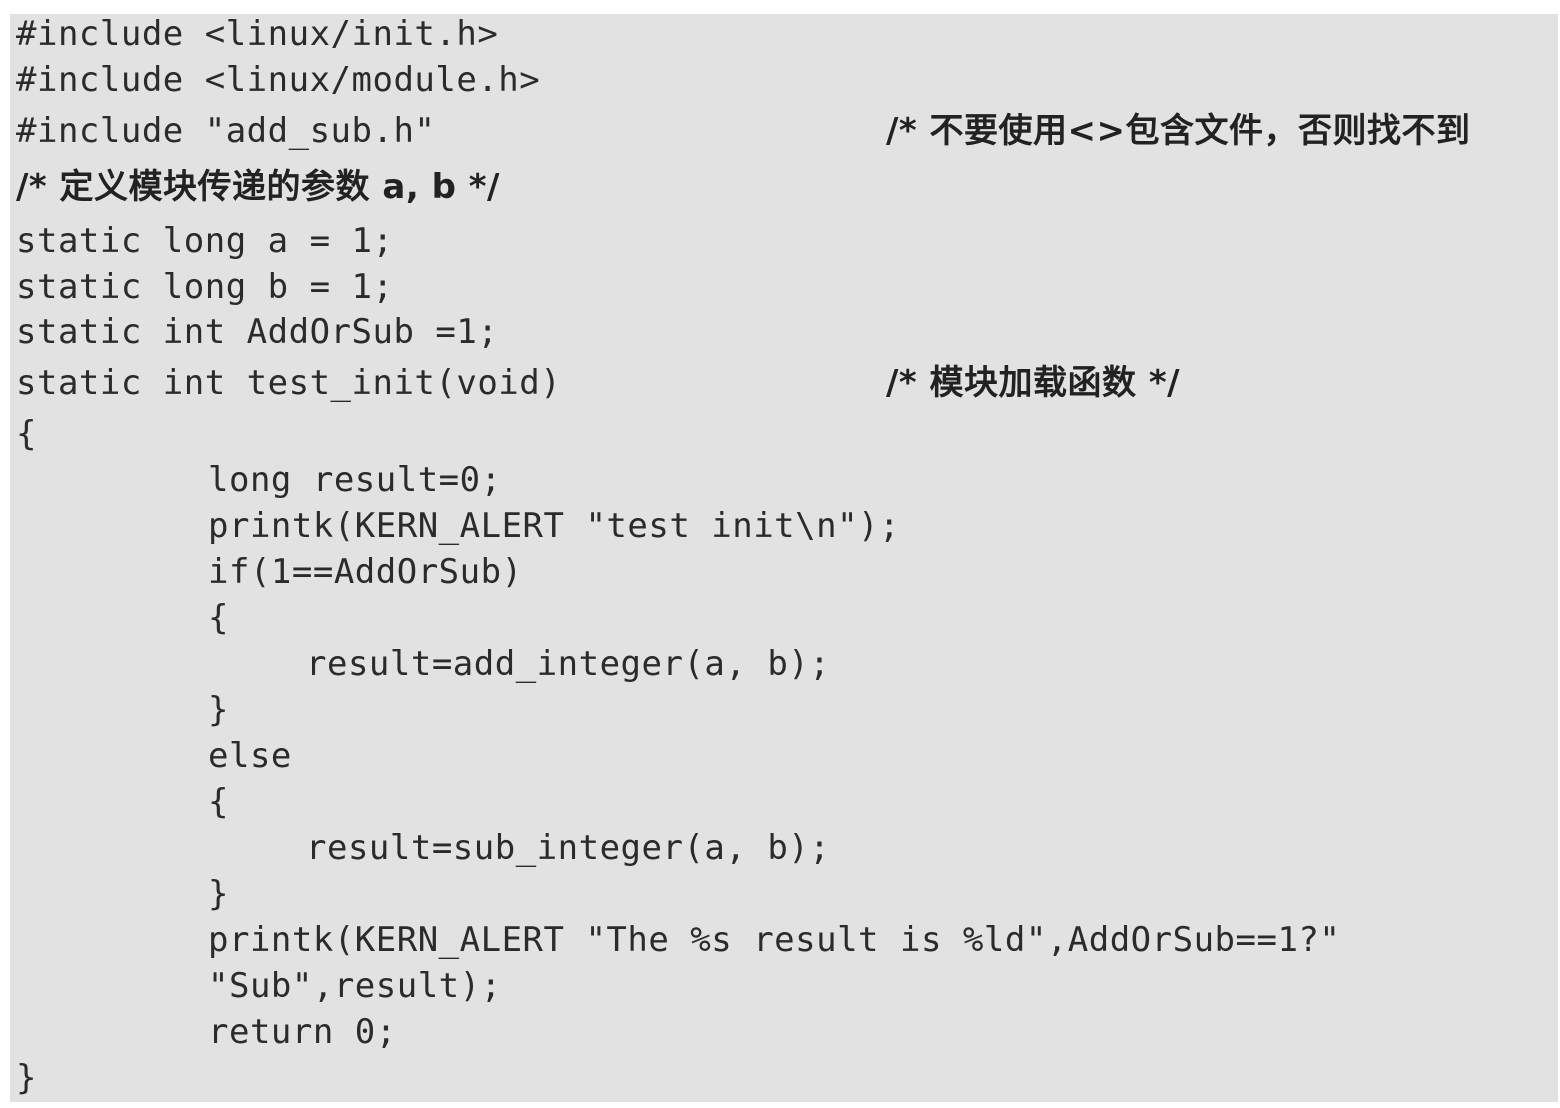 This screenshot has width=1560, height=1108. What do you see at coordinates (1033, 383) in the screenshot?
I see `code-comment-init-func: /* 模块加载函数 */` at bounding box center [1033, 383].